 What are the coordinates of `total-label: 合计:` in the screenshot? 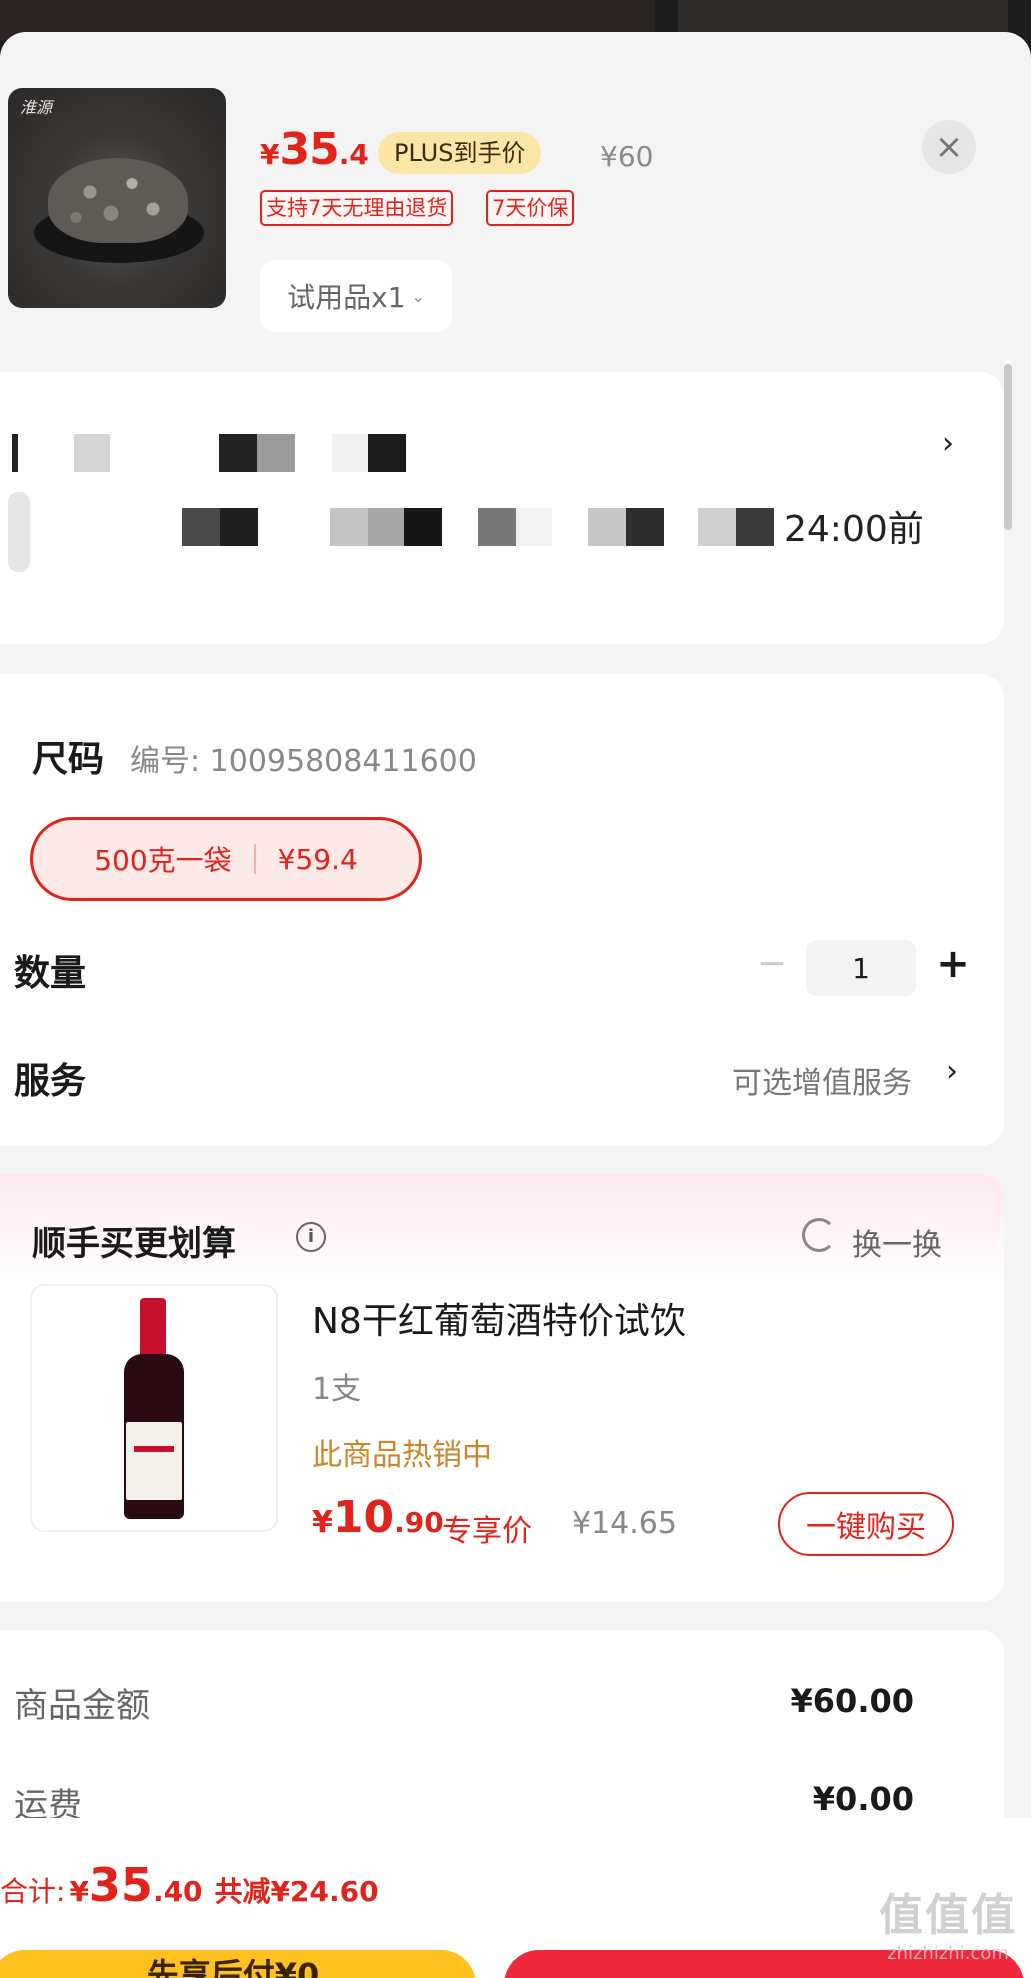 It's located at (33, 1891).